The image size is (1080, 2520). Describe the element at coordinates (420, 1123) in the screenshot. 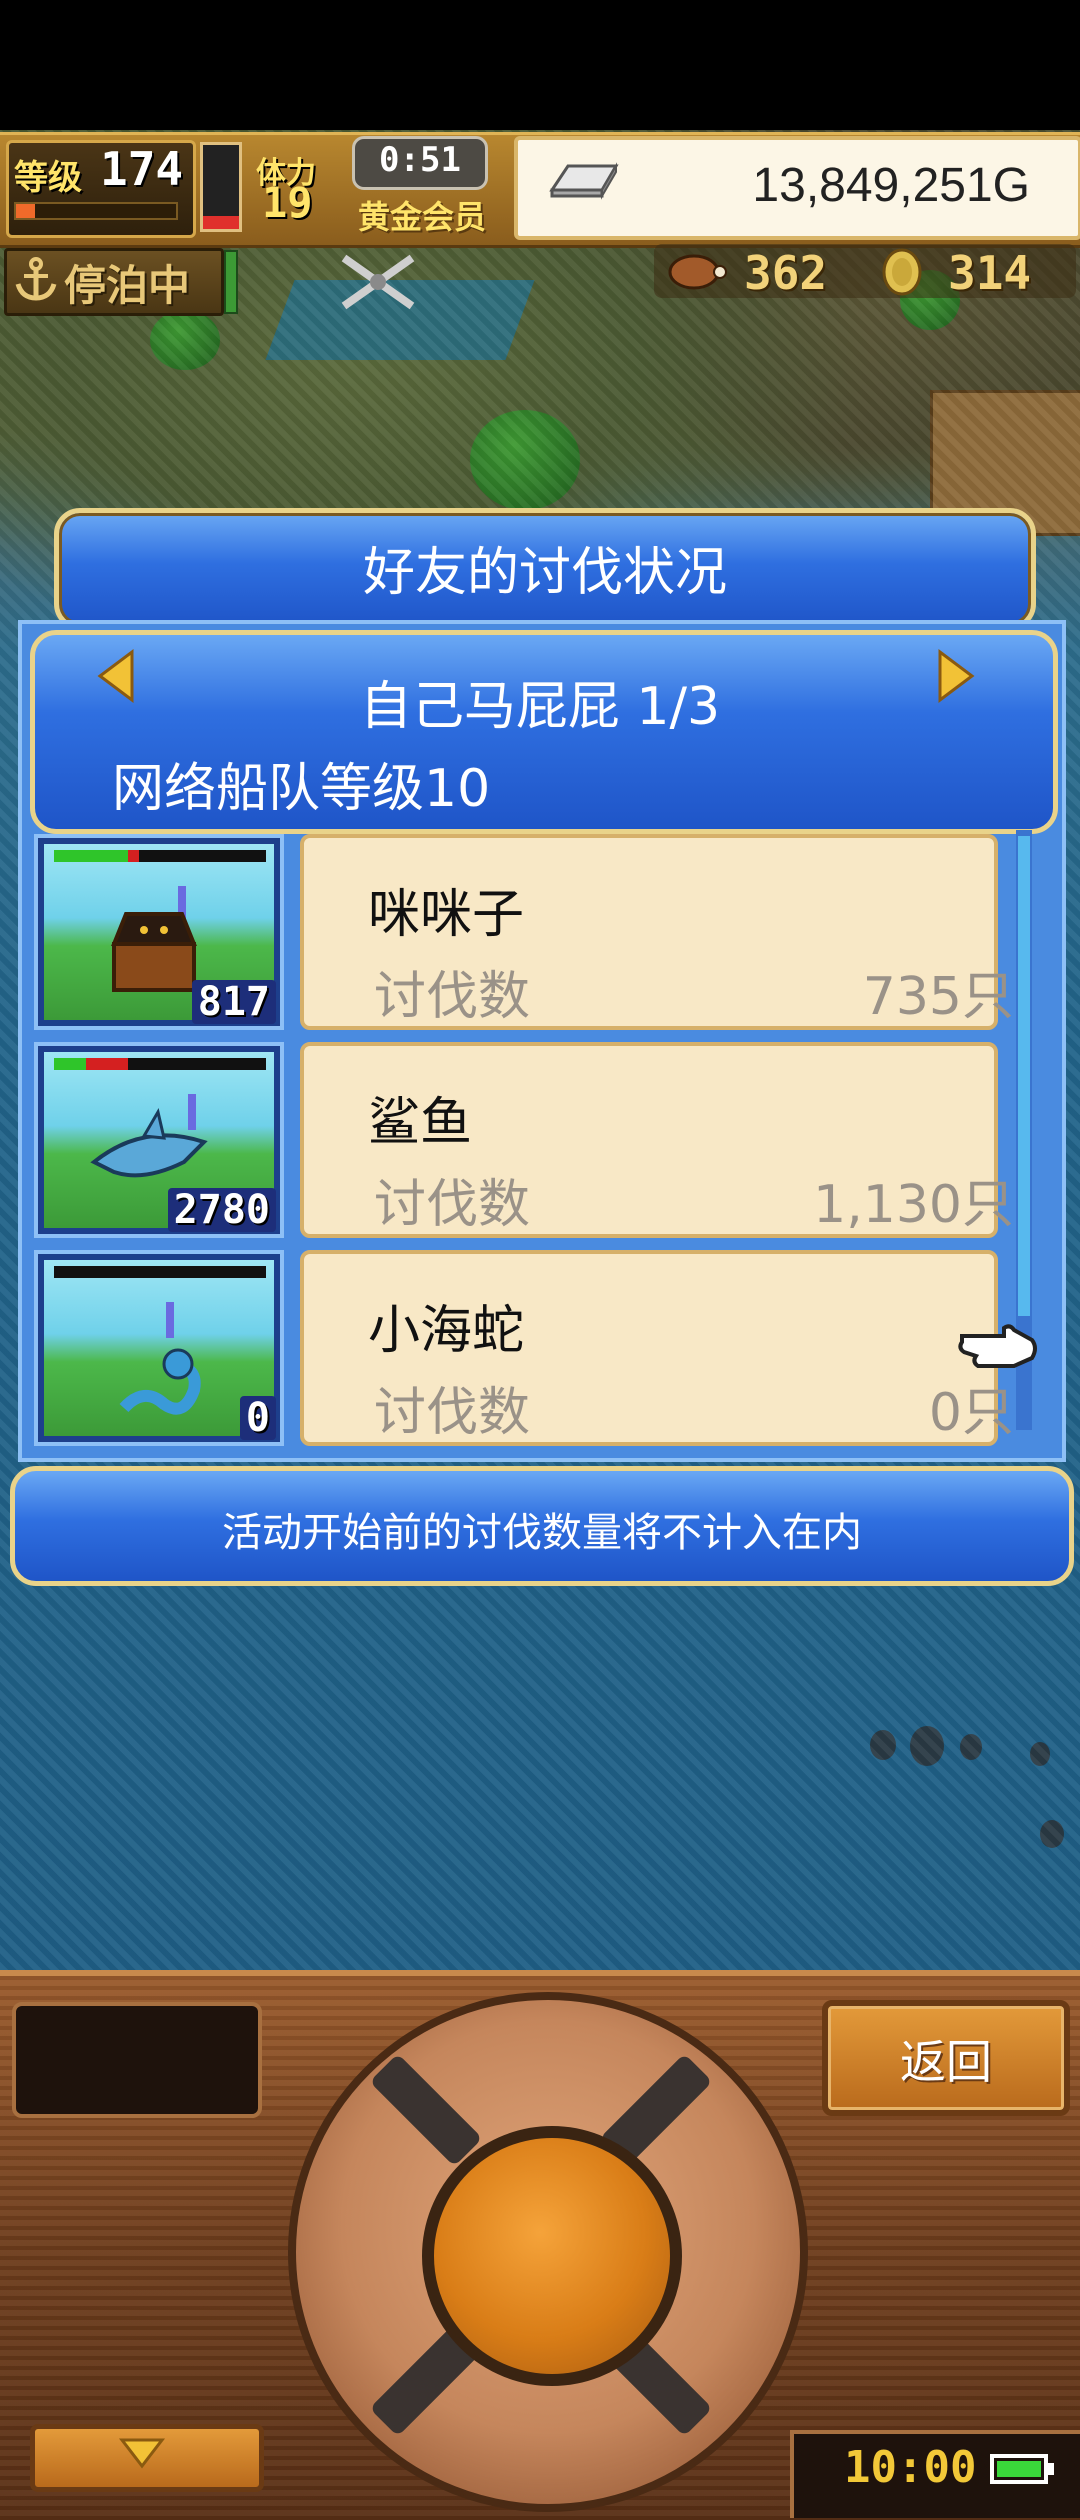

I see `monster-name: 鲨鱼` at that location.